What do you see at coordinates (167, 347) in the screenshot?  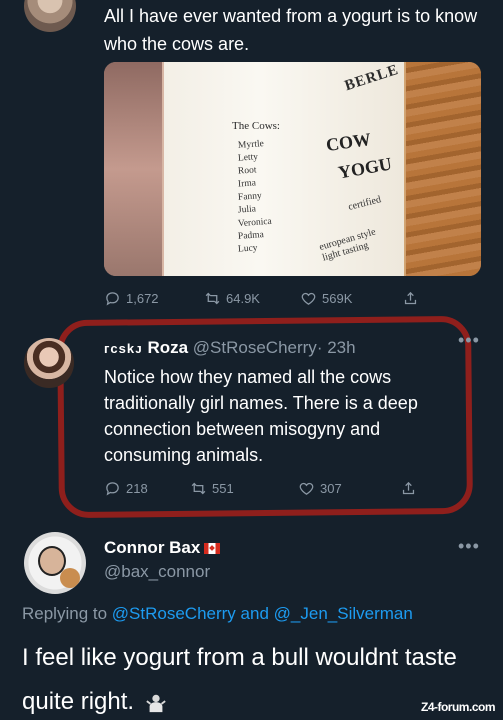 I see `user-name: Roza` at bounding box center [167, 347].